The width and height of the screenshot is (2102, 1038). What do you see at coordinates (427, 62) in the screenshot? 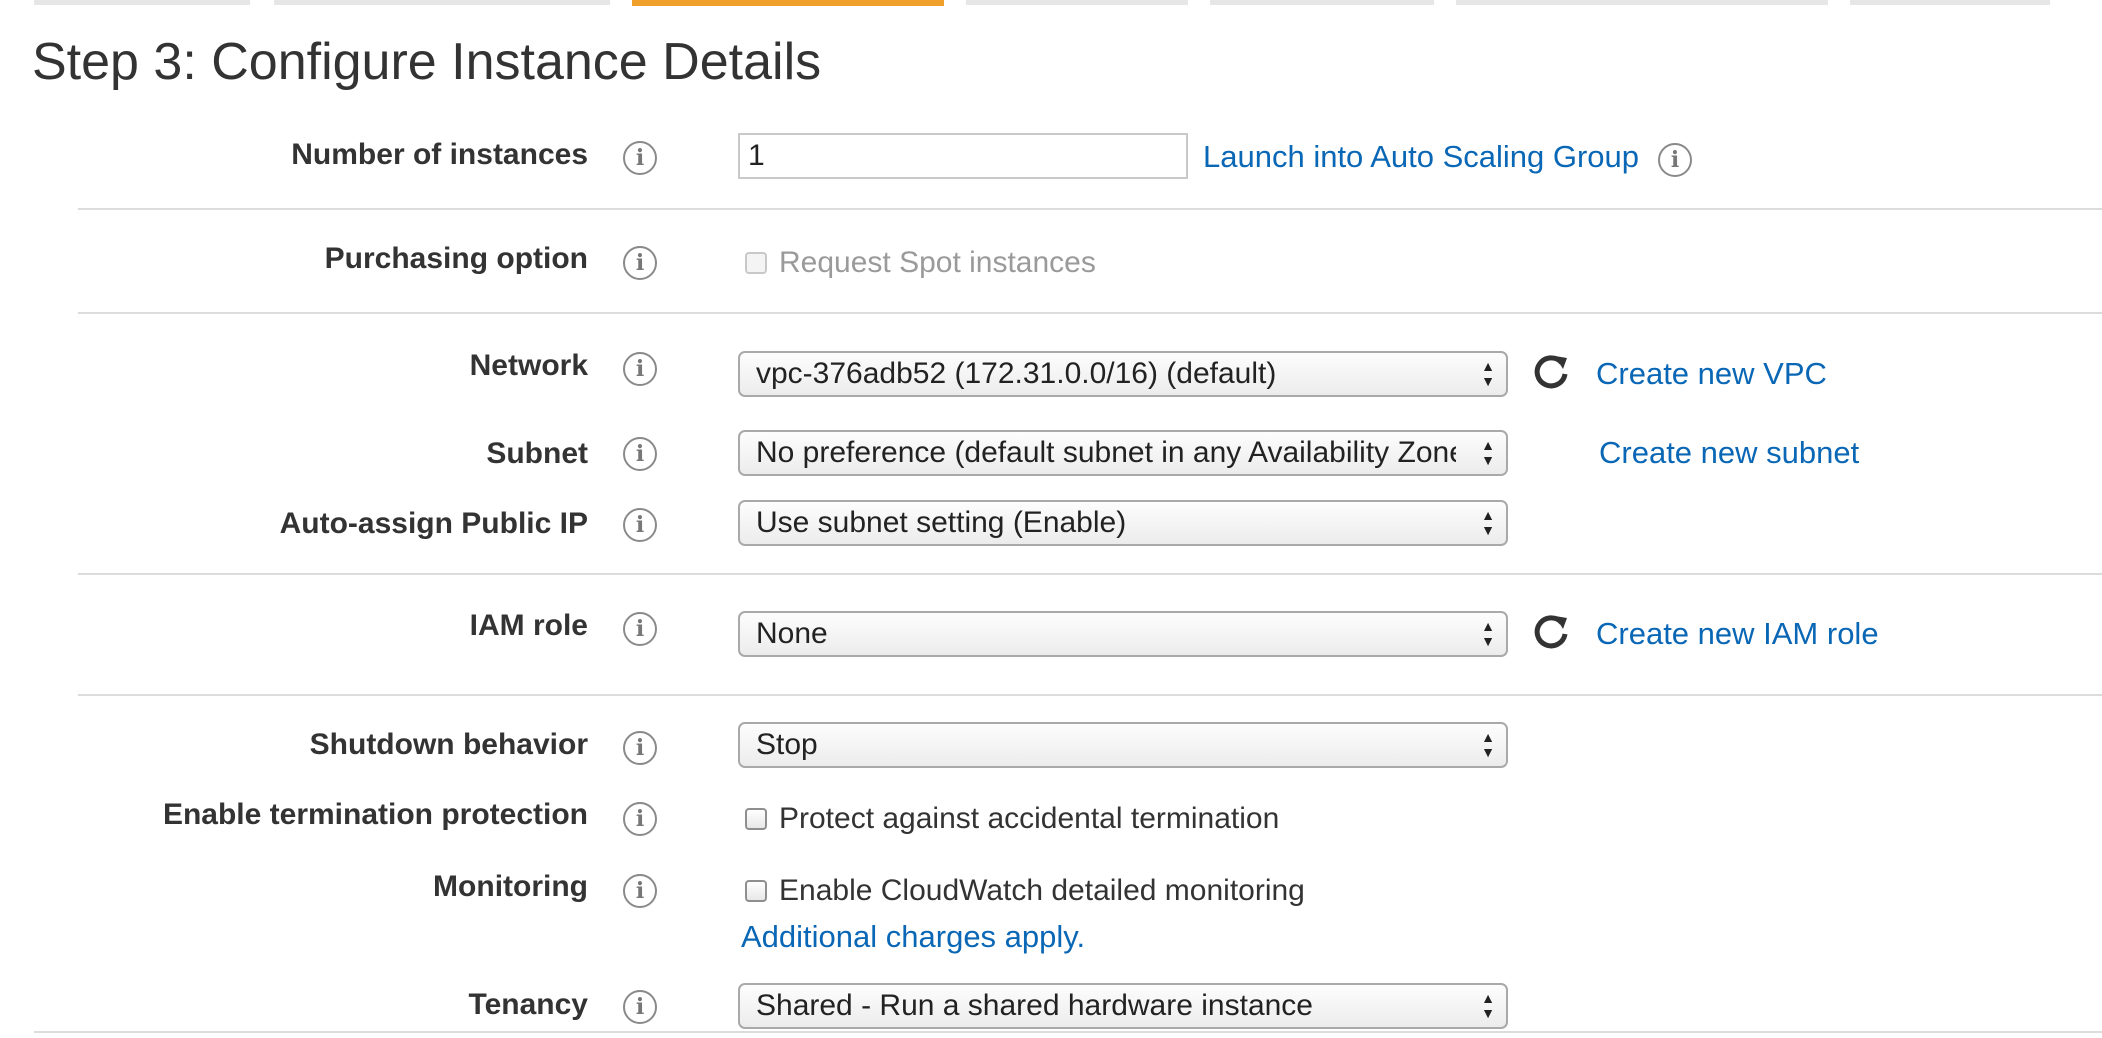
I see `page-title: Step 3: Configure Instance Details` at bounding box center [427, 62].